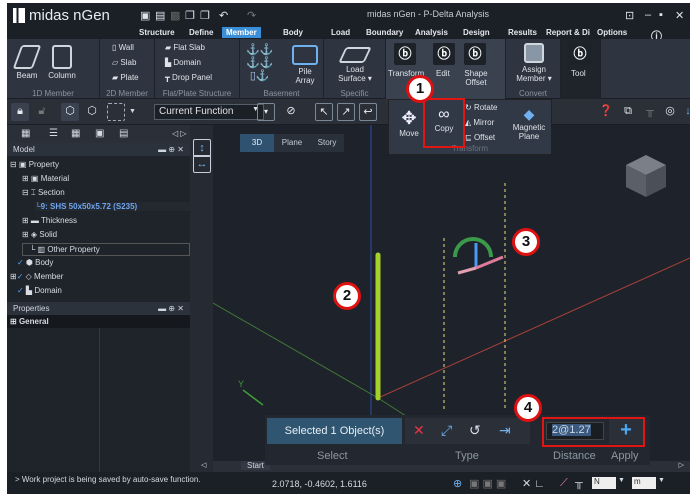  Describe the element at coordinates (183, 62) in the screenshot. I see `domain-button: ▙ Domain` at that location.